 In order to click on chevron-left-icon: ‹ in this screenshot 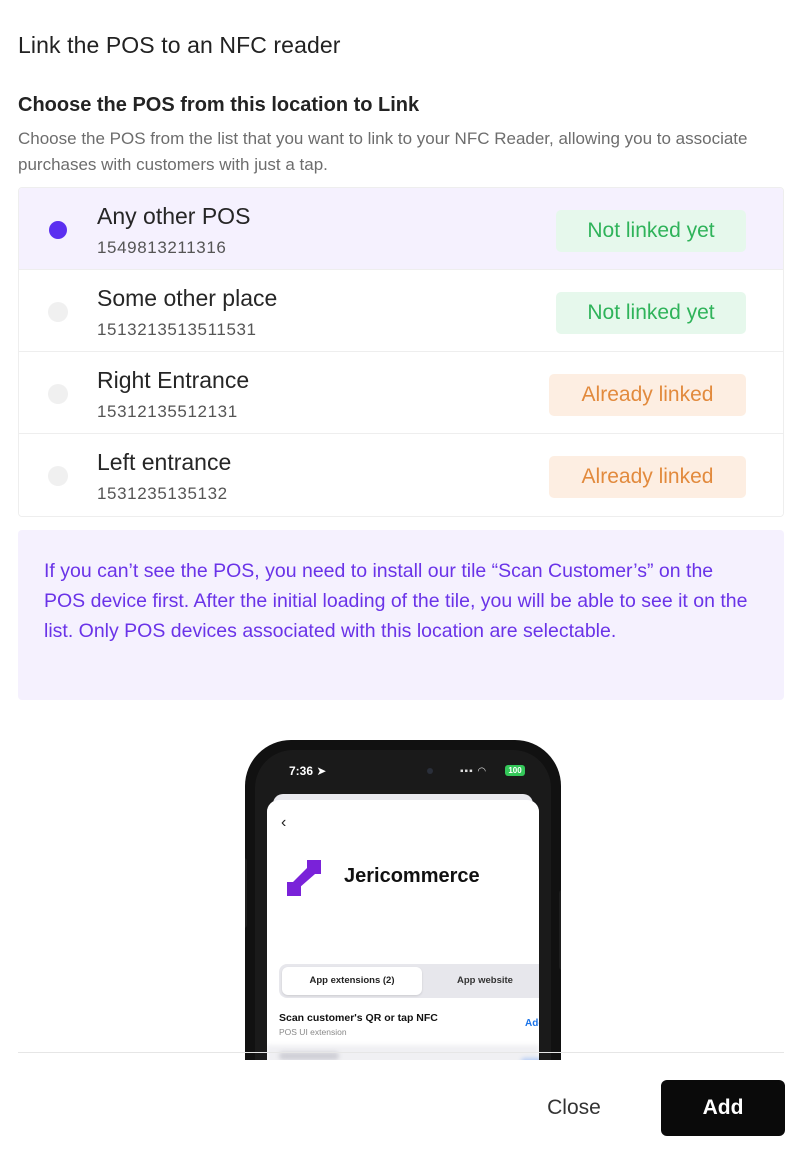, I will do `click(283, 823)`.